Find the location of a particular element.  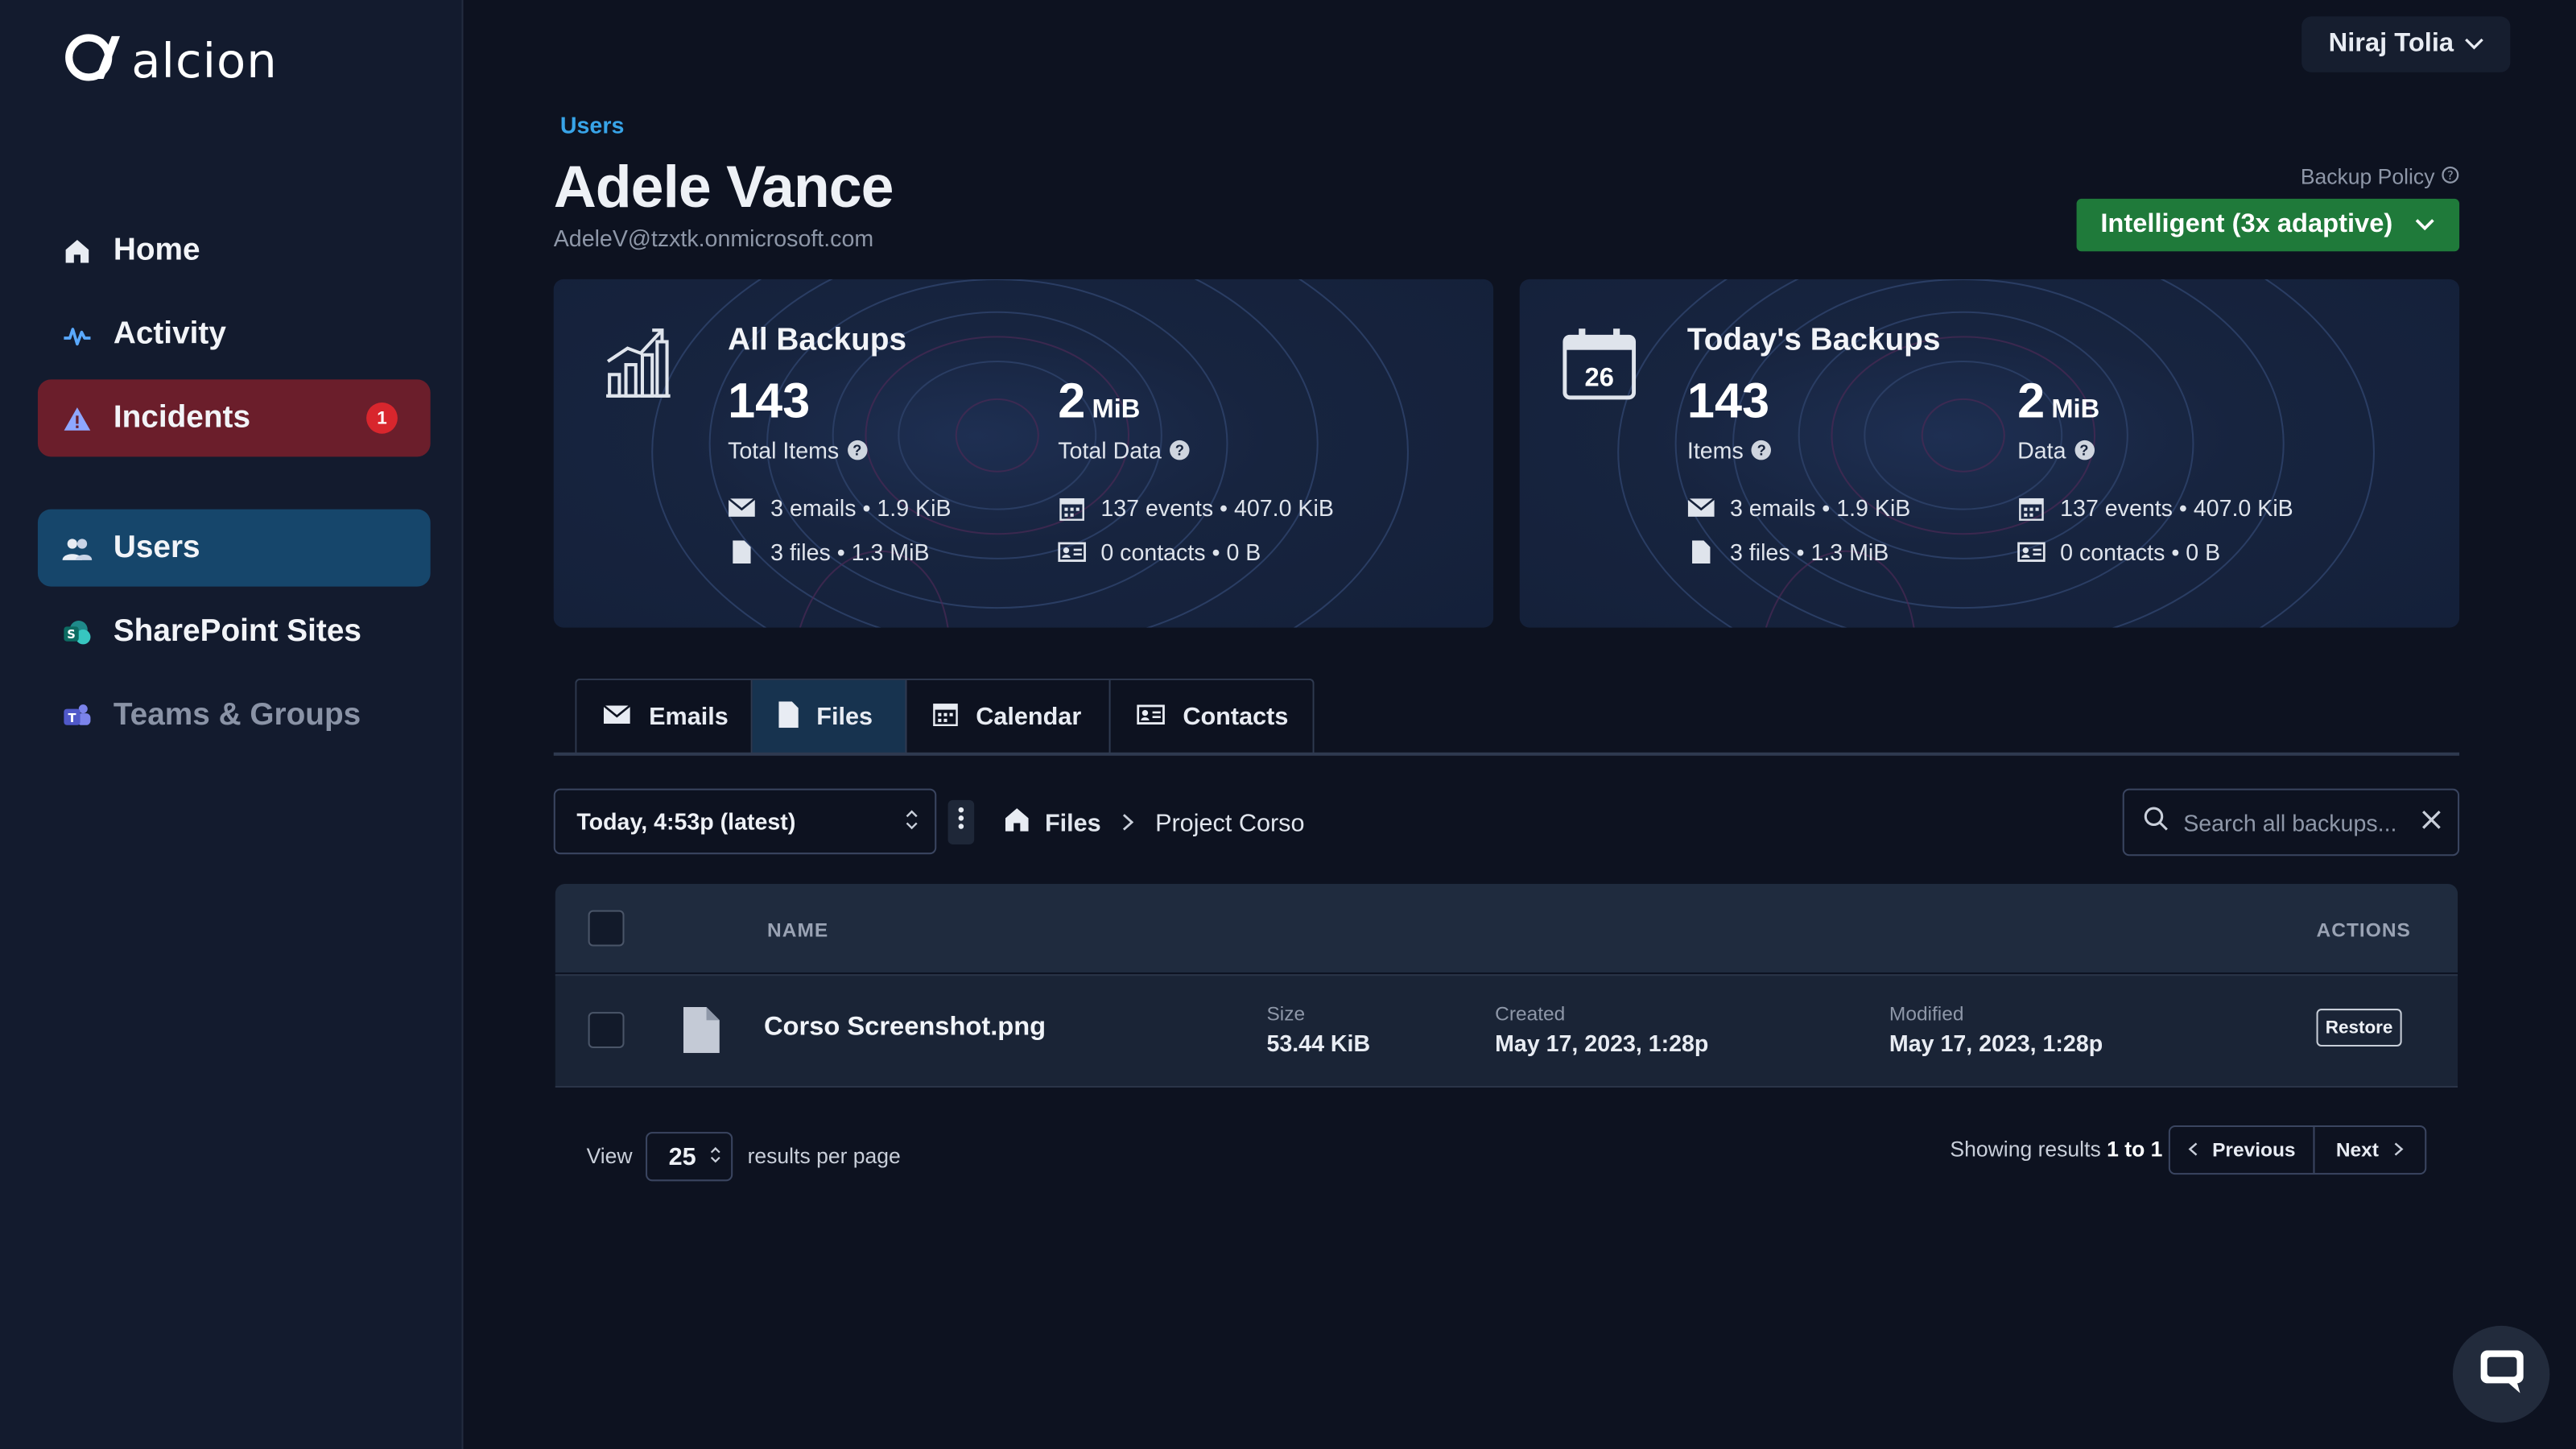

total-items-number: 143 is located at coordinates (769, 401).